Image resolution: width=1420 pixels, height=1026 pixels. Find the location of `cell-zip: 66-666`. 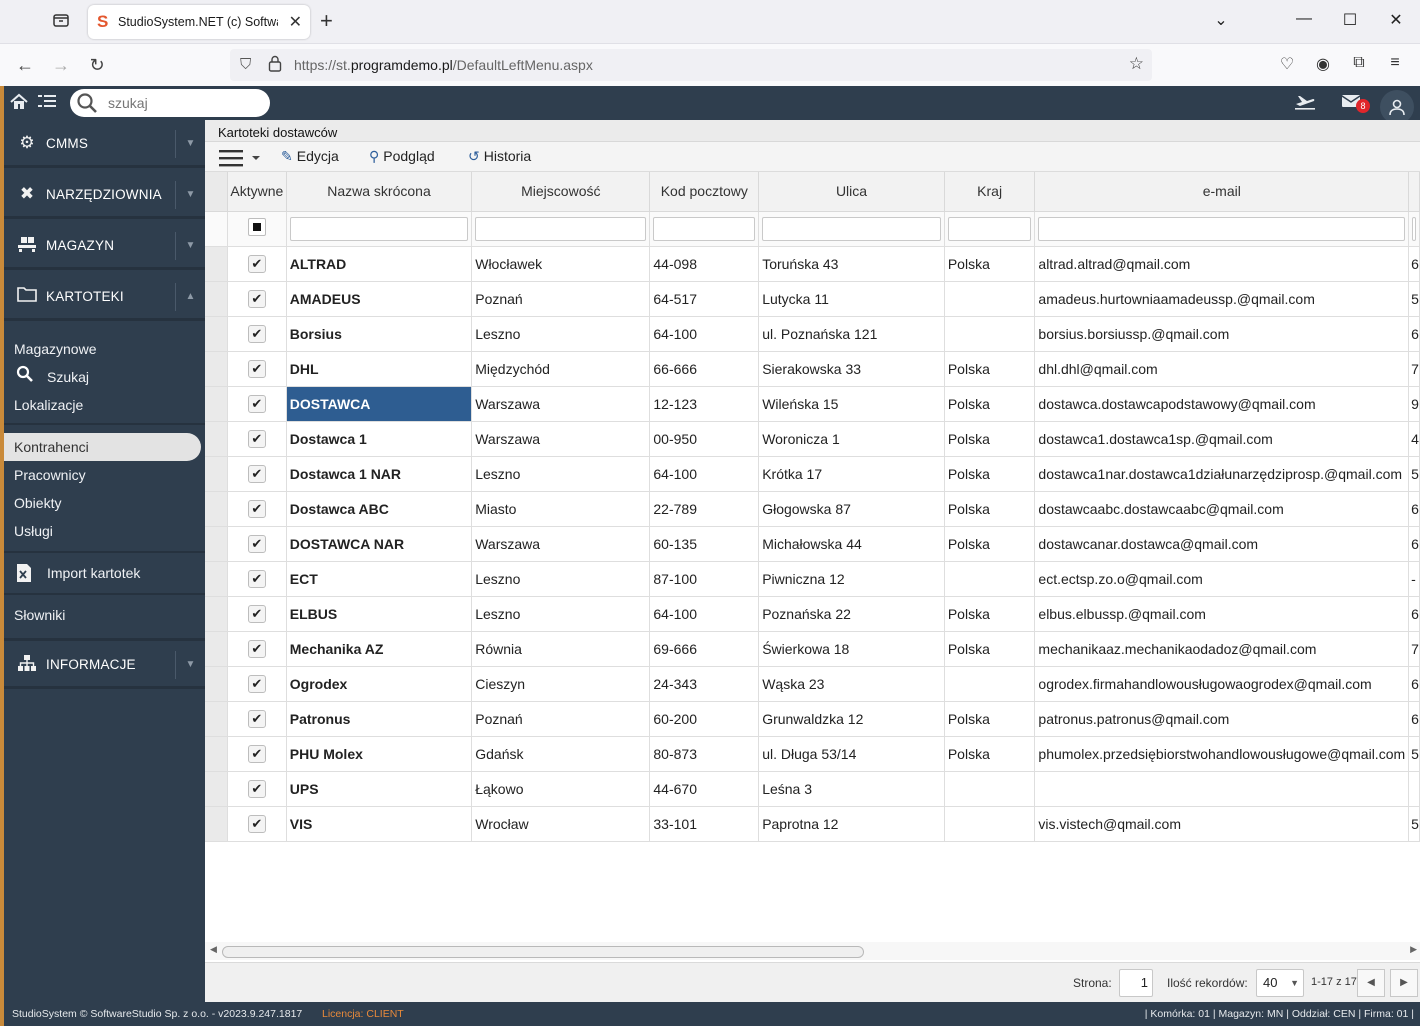

cell-zip: 66-666 is located at coordinates (704, 369).